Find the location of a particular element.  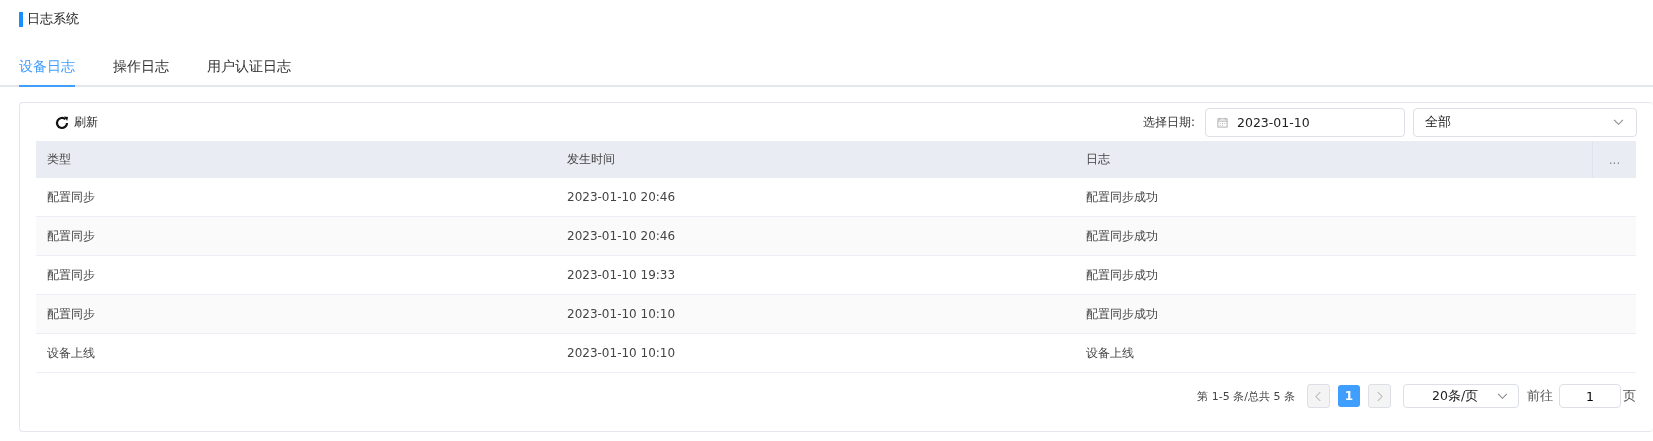

refresh-icon is located at coordinates (62, 122).